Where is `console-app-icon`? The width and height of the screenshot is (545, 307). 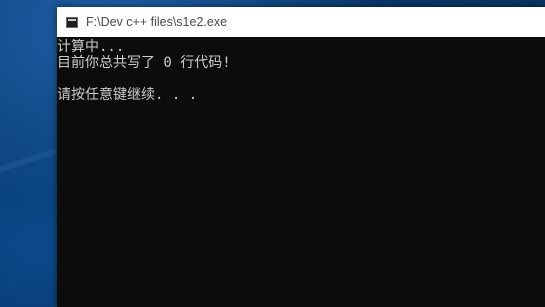 console-app-icon is located at coordinates (72, 22).